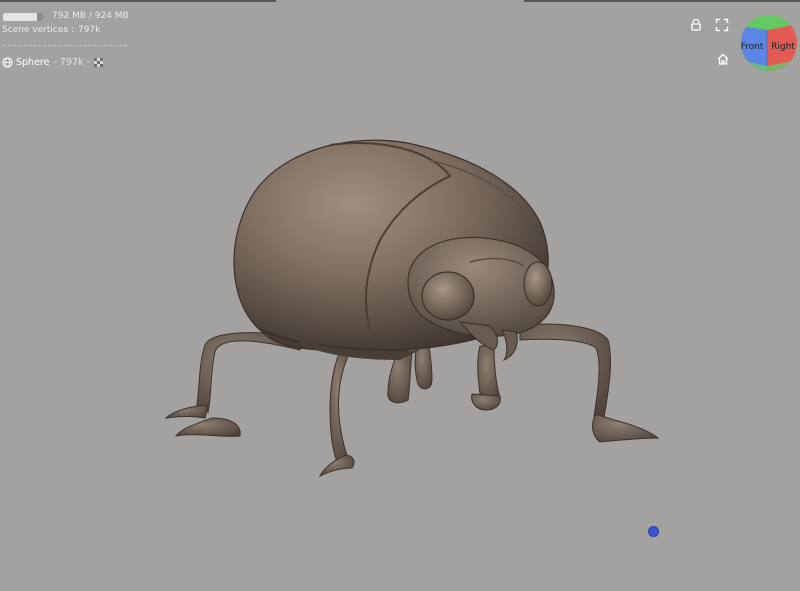 The height and width of the screenshot is (591, 800). Describe the element at coordinates (7, 62) in the screenshot. I see `sphere-icon` at that location.